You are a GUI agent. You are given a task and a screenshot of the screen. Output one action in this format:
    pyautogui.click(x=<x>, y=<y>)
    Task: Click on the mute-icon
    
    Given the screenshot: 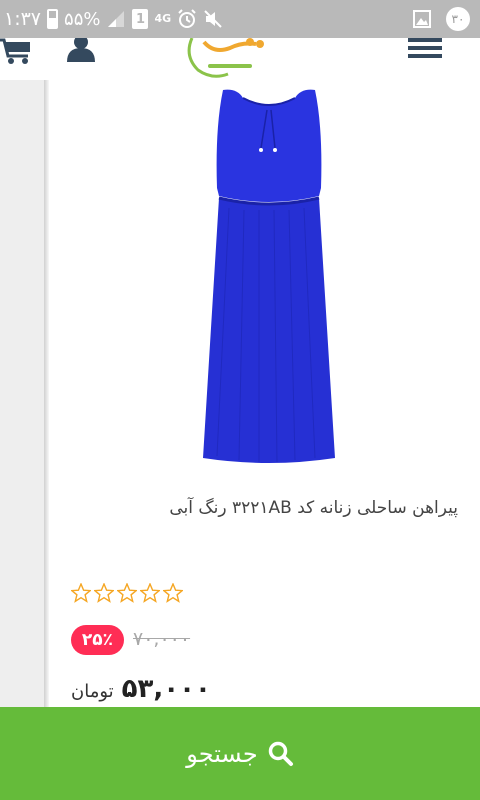 What is the action you would take?
    pyautogui.click(x=213, y=19)
    